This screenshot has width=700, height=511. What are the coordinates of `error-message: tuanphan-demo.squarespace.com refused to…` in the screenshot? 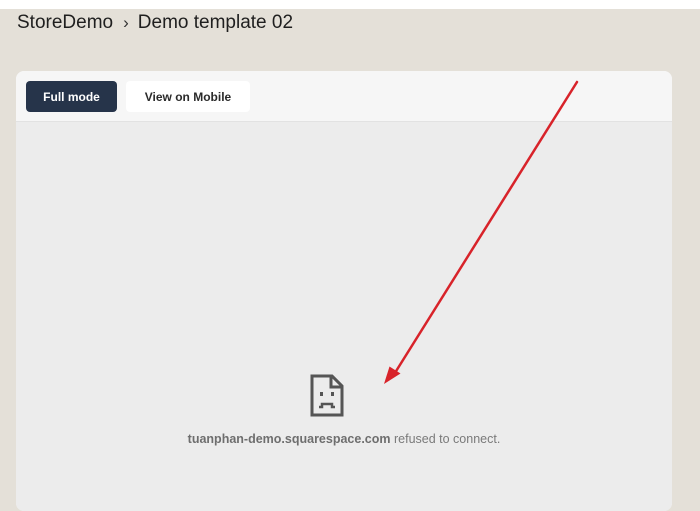 It's located at (344, 439).